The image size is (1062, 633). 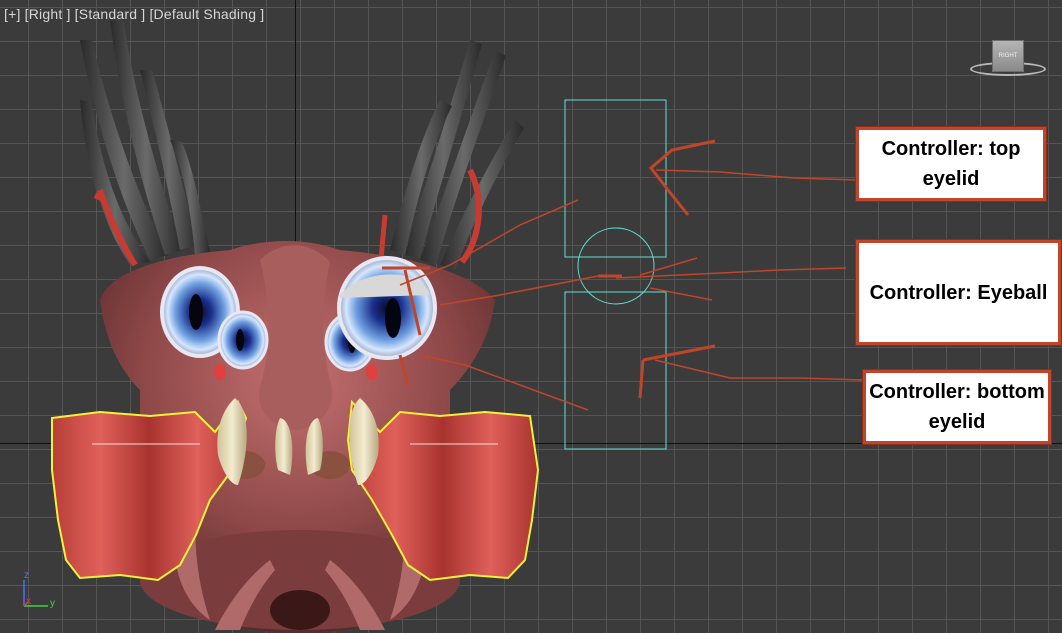 I want to click on viewcube: RIGHT, so click(x=1008, y=58).